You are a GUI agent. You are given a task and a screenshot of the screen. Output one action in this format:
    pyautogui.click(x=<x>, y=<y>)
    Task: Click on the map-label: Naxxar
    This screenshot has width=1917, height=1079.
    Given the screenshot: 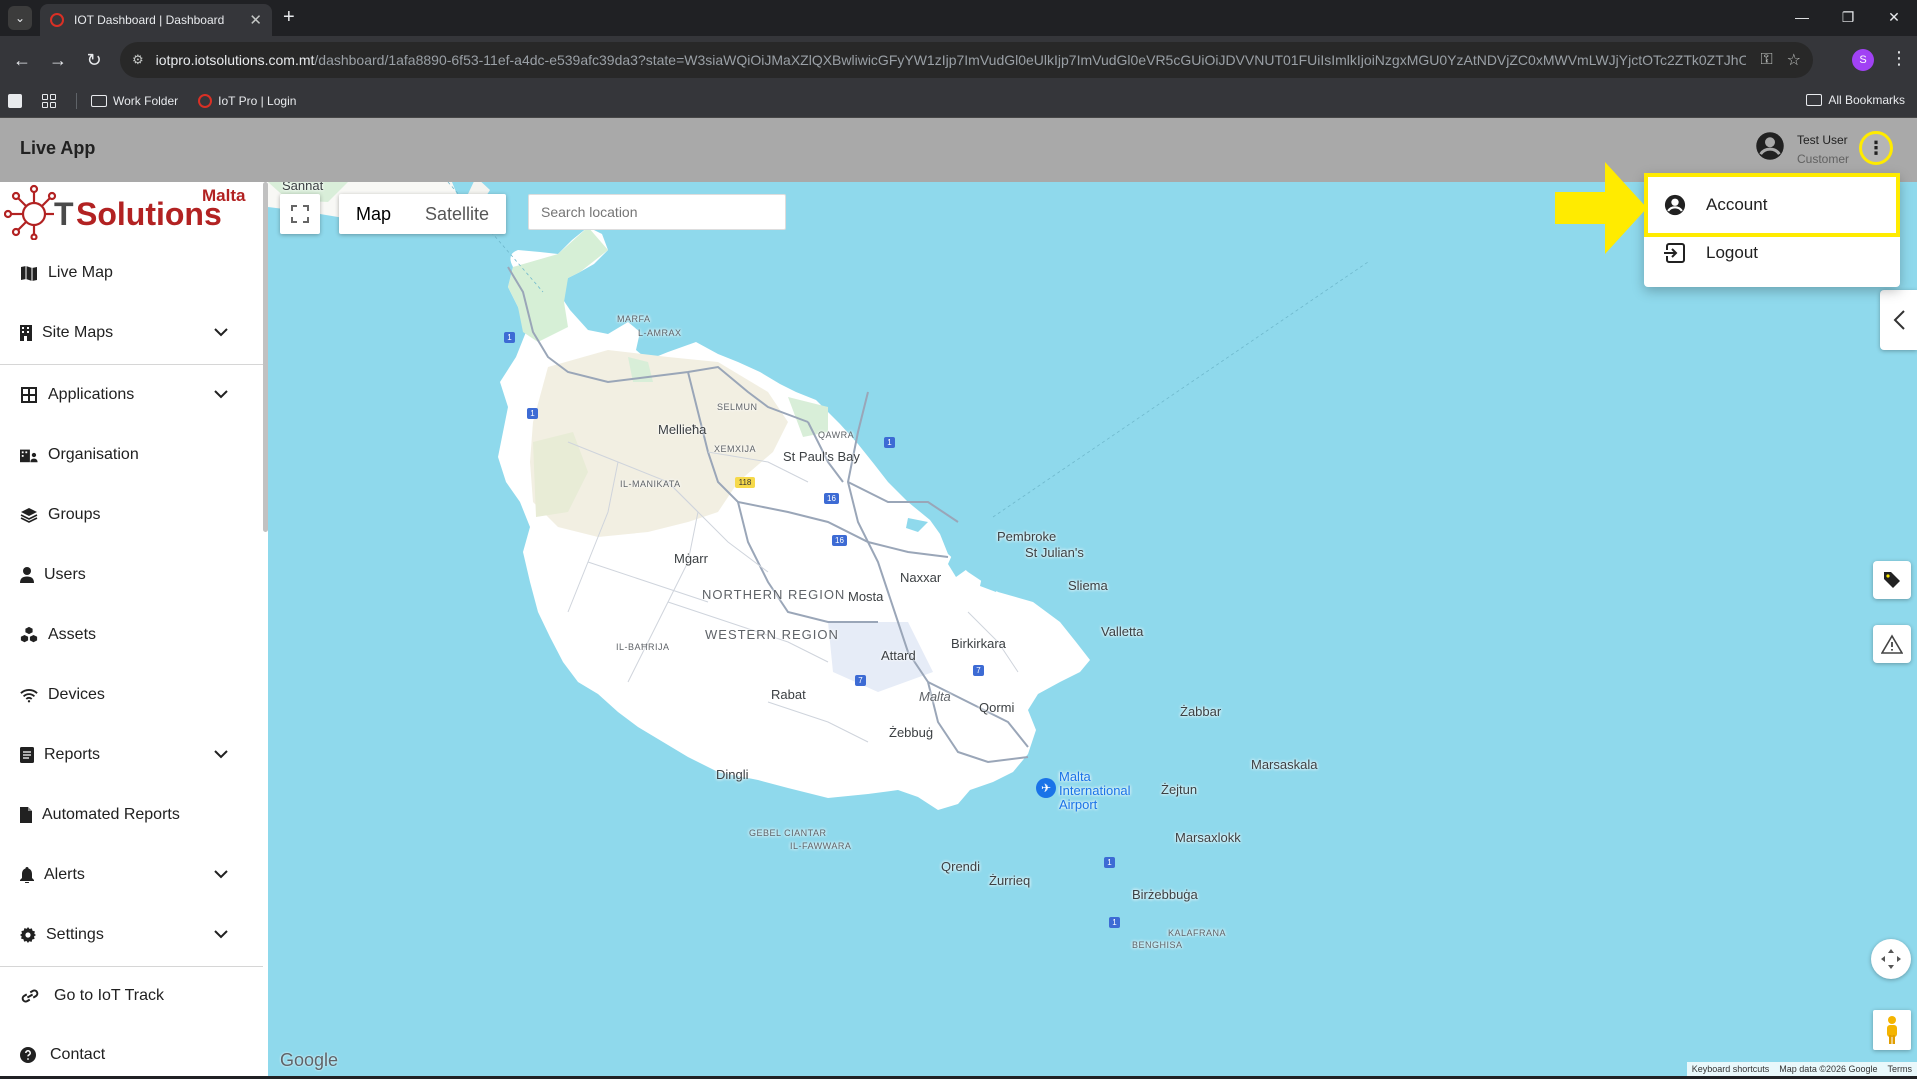 What is the action you would take?
    pyautogui.click(x=920, y=577)
    